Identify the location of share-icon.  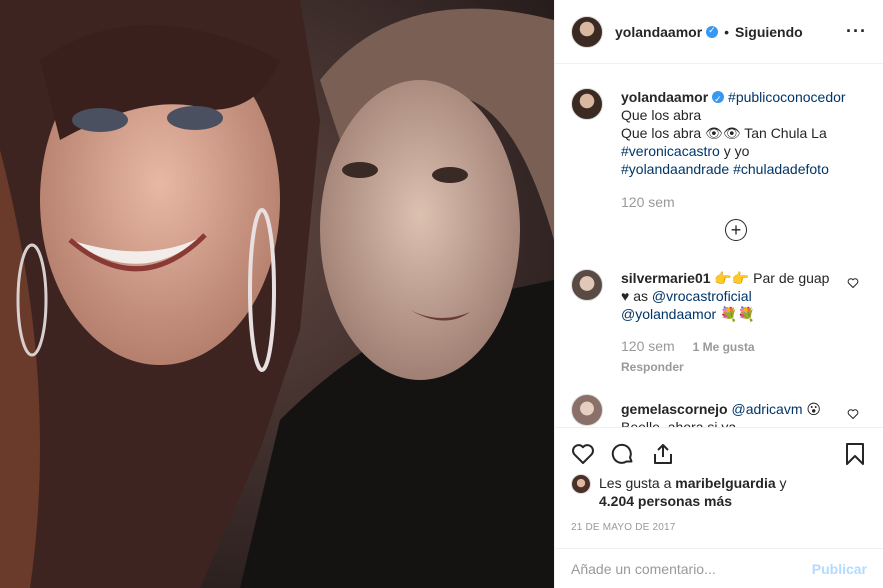
(663, 454).